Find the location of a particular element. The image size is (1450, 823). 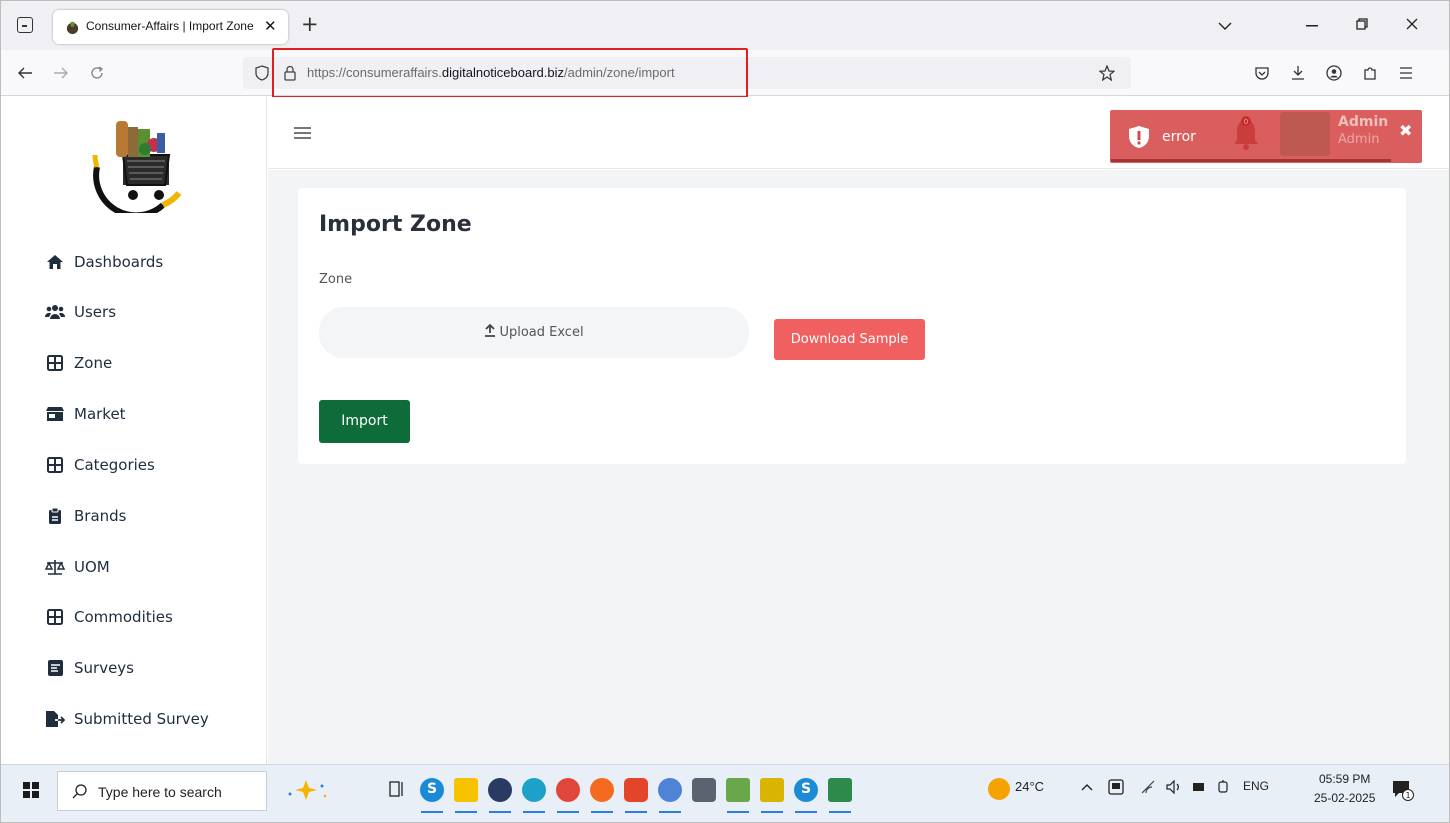

weather-icon is located at coordinates (999, 789).